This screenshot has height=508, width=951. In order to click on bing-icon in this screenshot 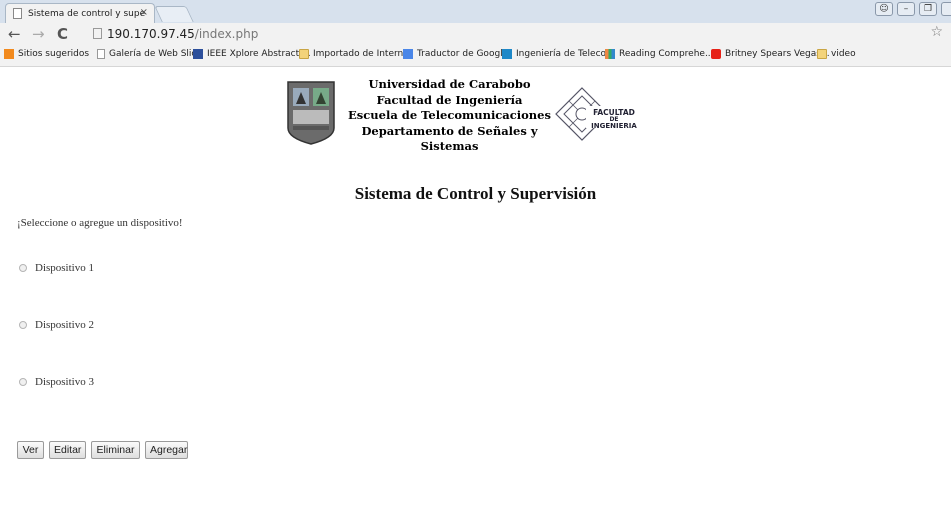, I will do `click(9, 54)`.